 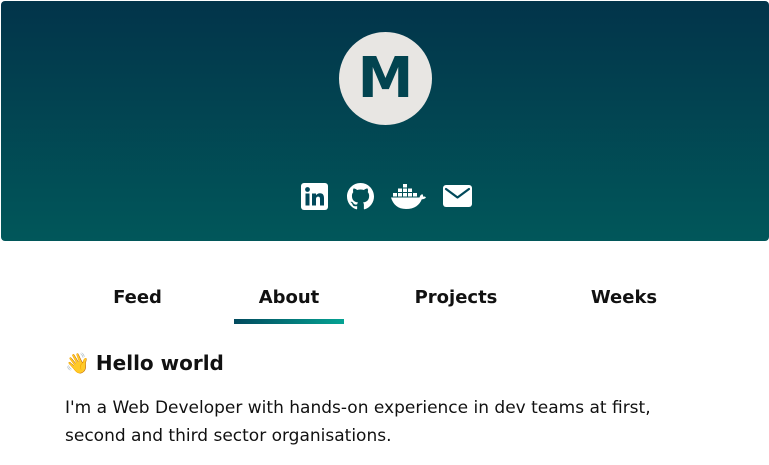 What do you see at coordinates (289, 321) in the screenshot?
I see `active-tab-indicator` at bounding box center [289, 321].